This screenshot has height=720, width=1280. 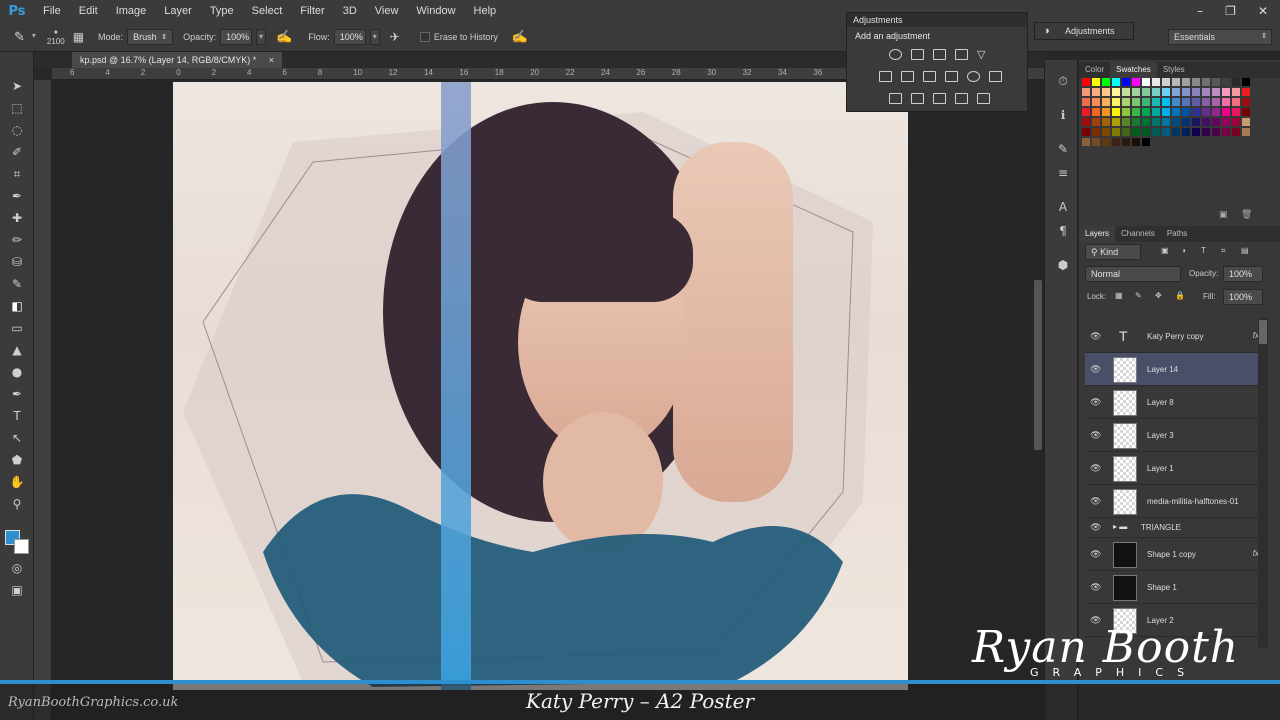 I want to click on filter-adjustment-icon: ◑, so click(x=1183, y=250).